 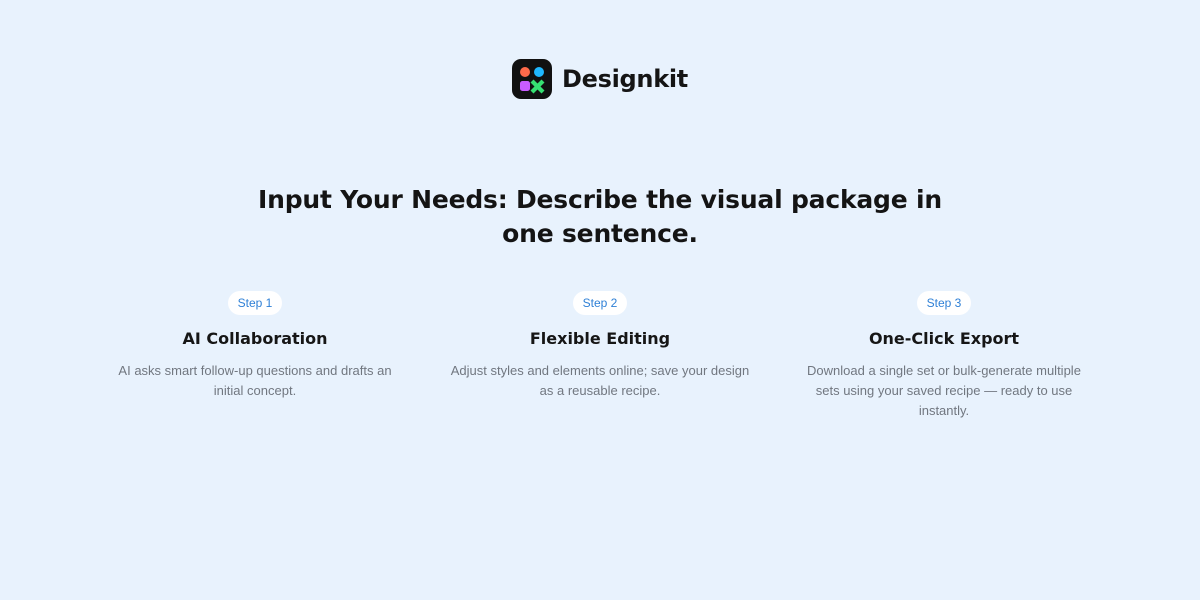 I want to click on step-title: Flexible Editing, so click(x=600, y=338).